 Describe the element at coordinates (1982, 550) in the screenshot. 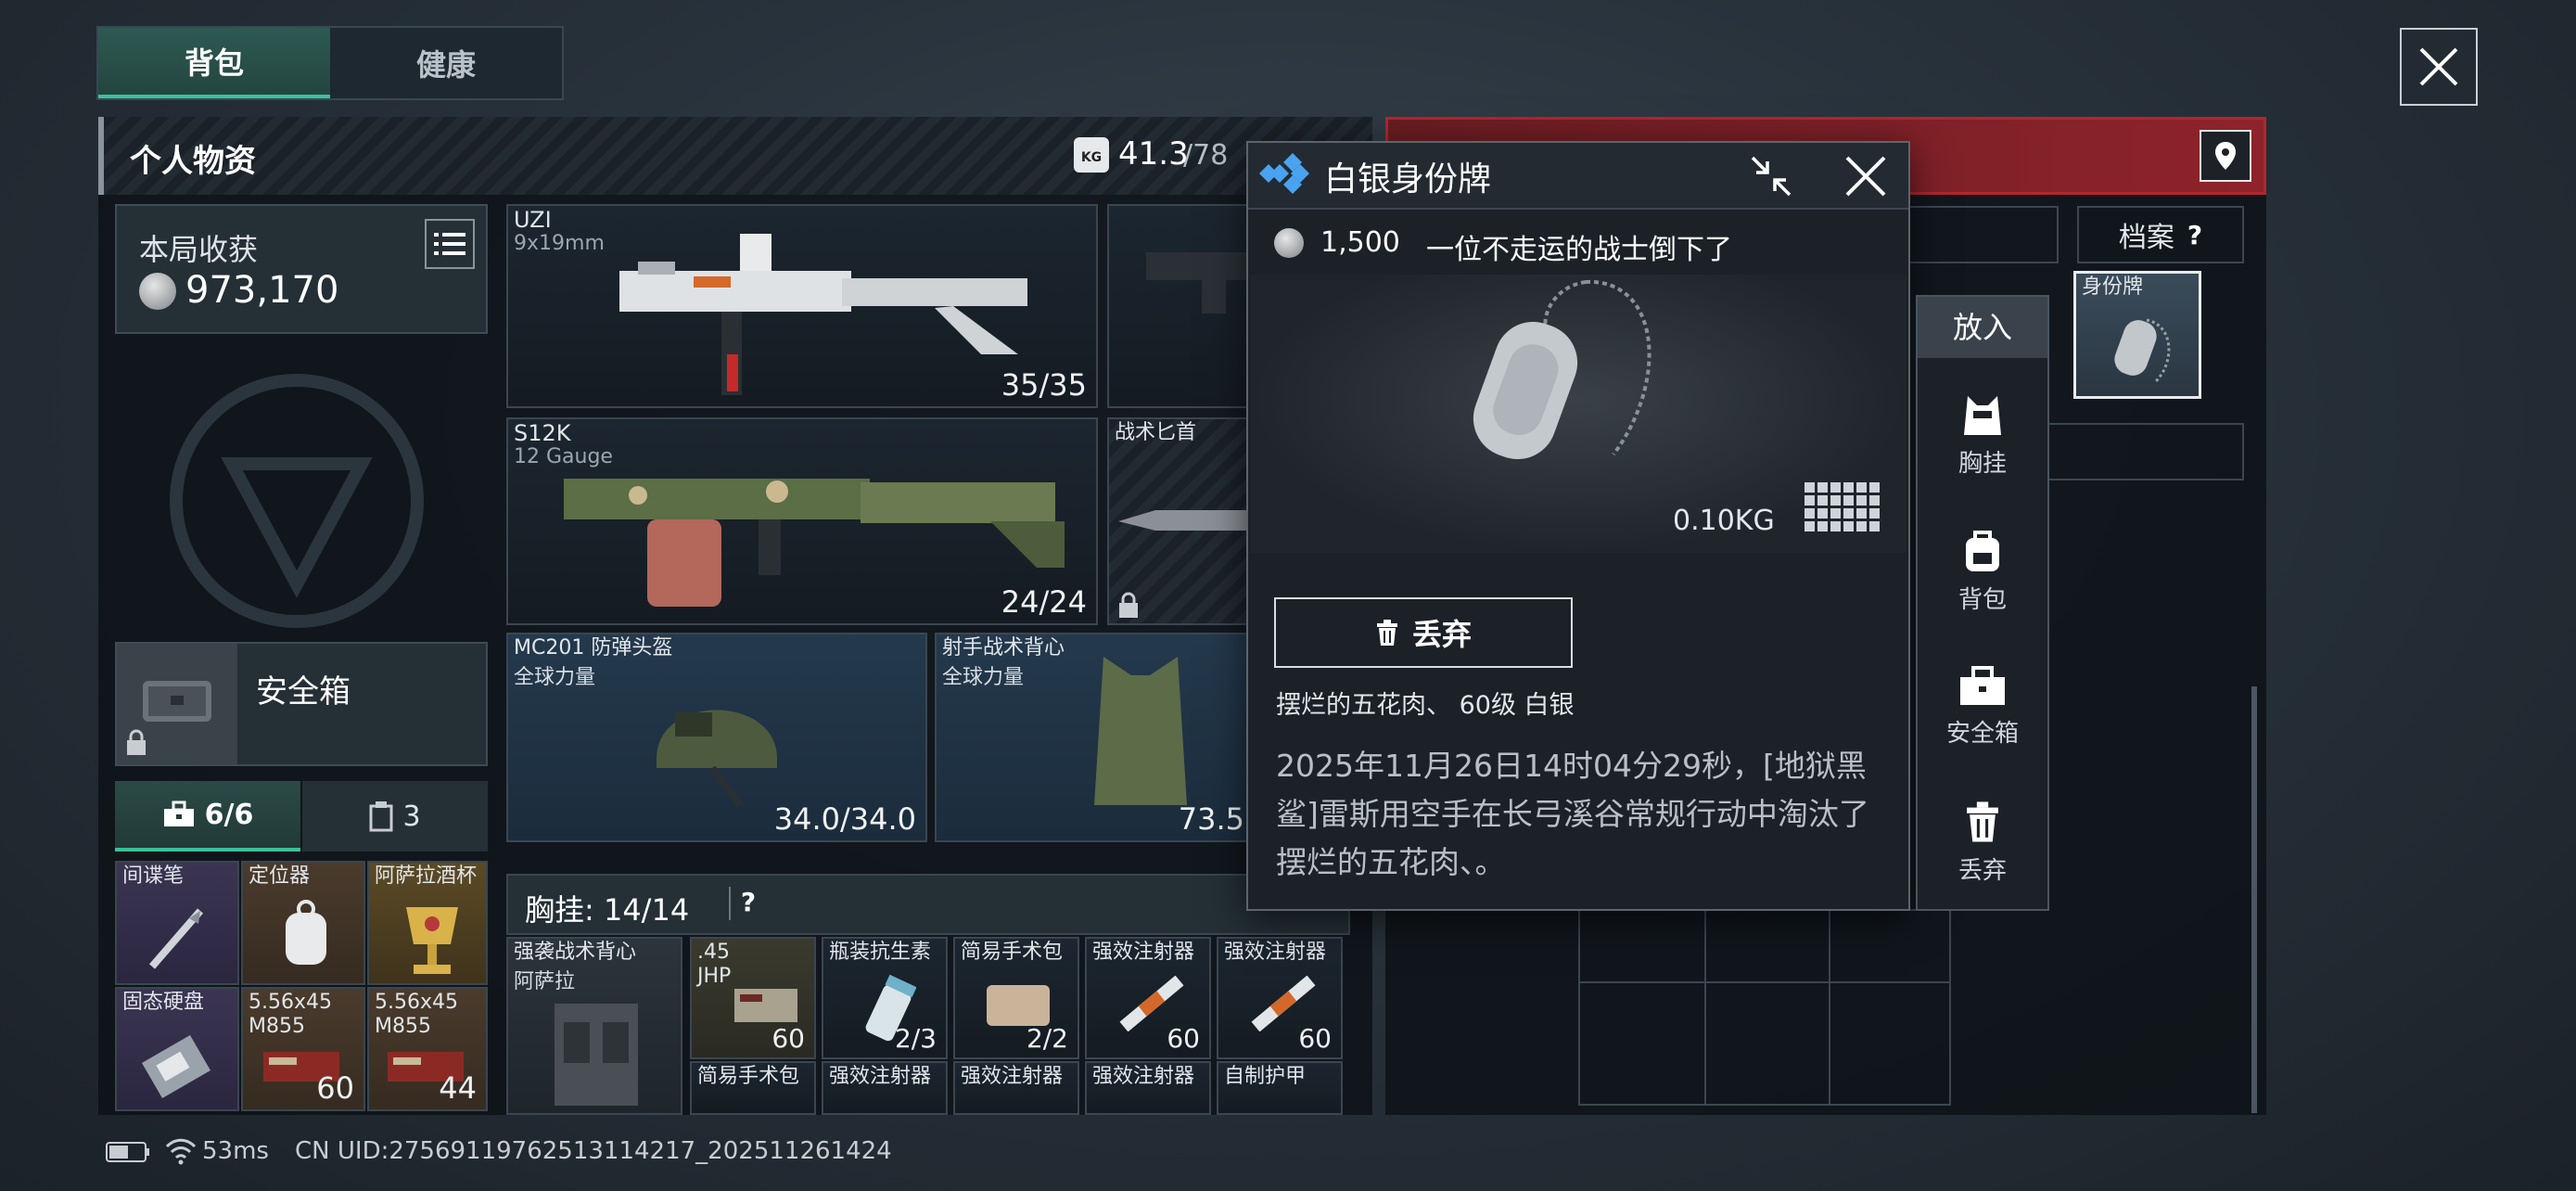

I see `backpack-icon` at that location.